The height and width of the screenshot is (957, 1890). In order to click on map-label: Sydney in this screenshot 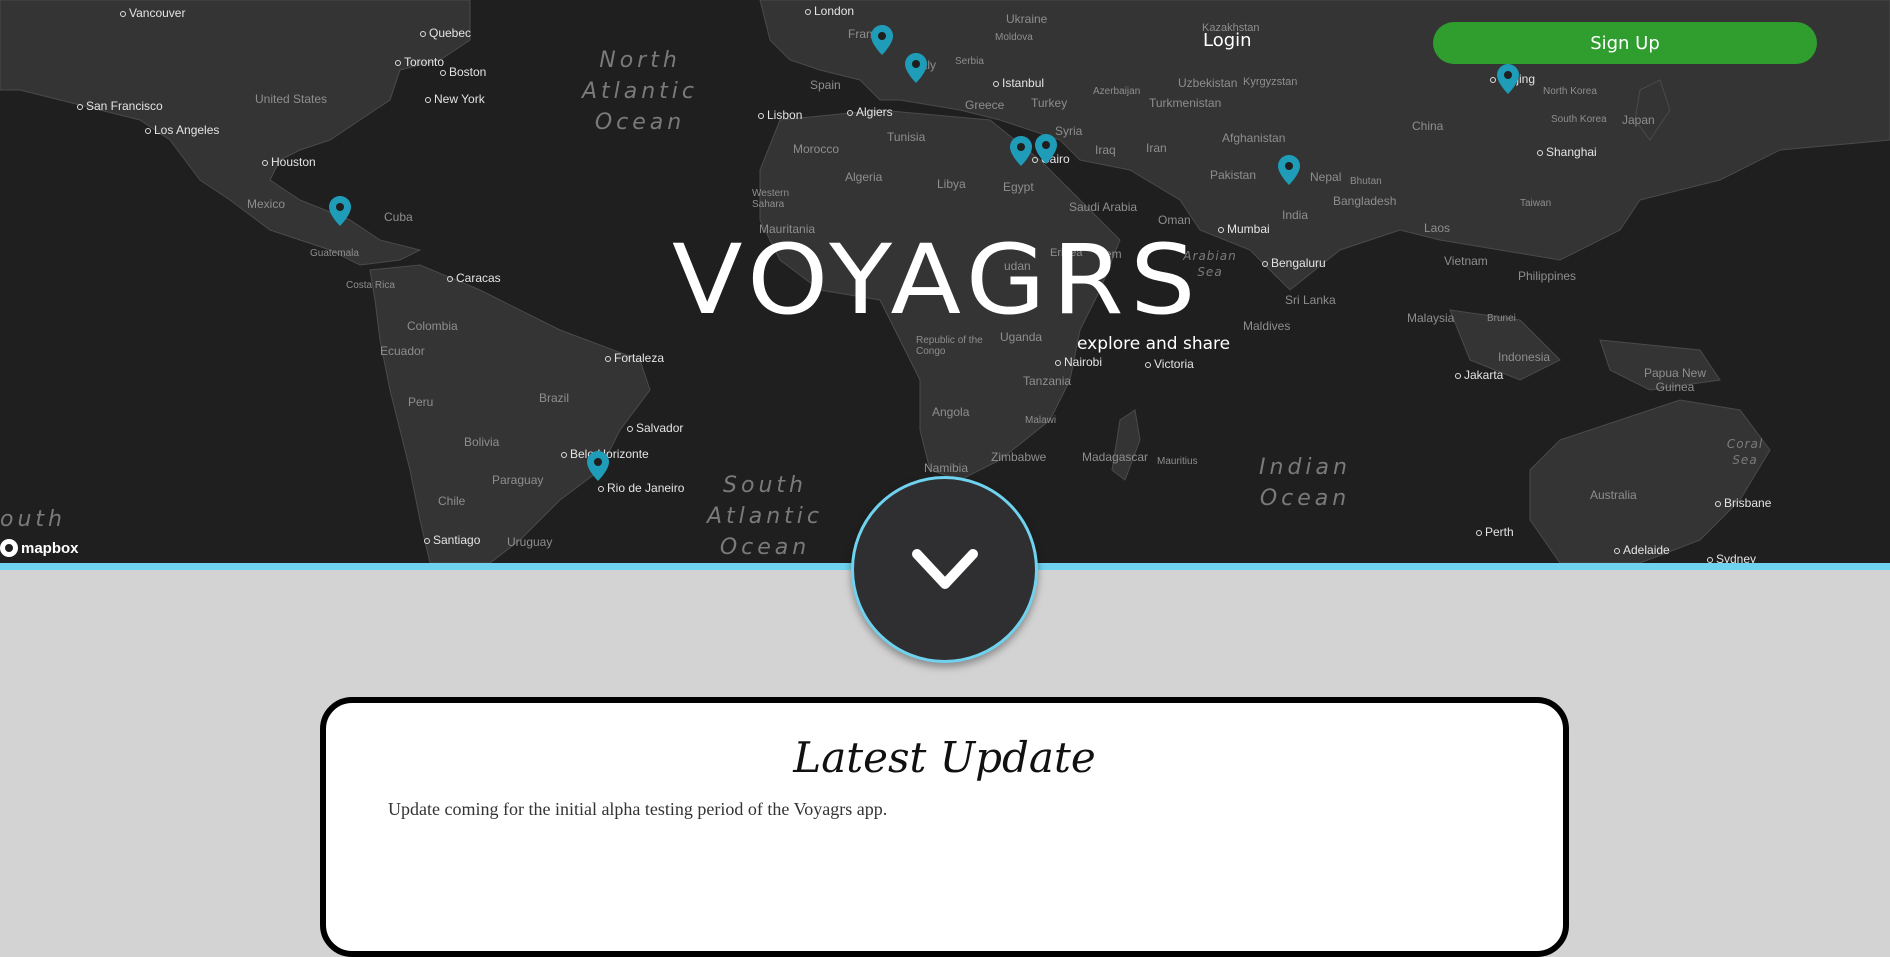, I will do `click(1731, 557)`.